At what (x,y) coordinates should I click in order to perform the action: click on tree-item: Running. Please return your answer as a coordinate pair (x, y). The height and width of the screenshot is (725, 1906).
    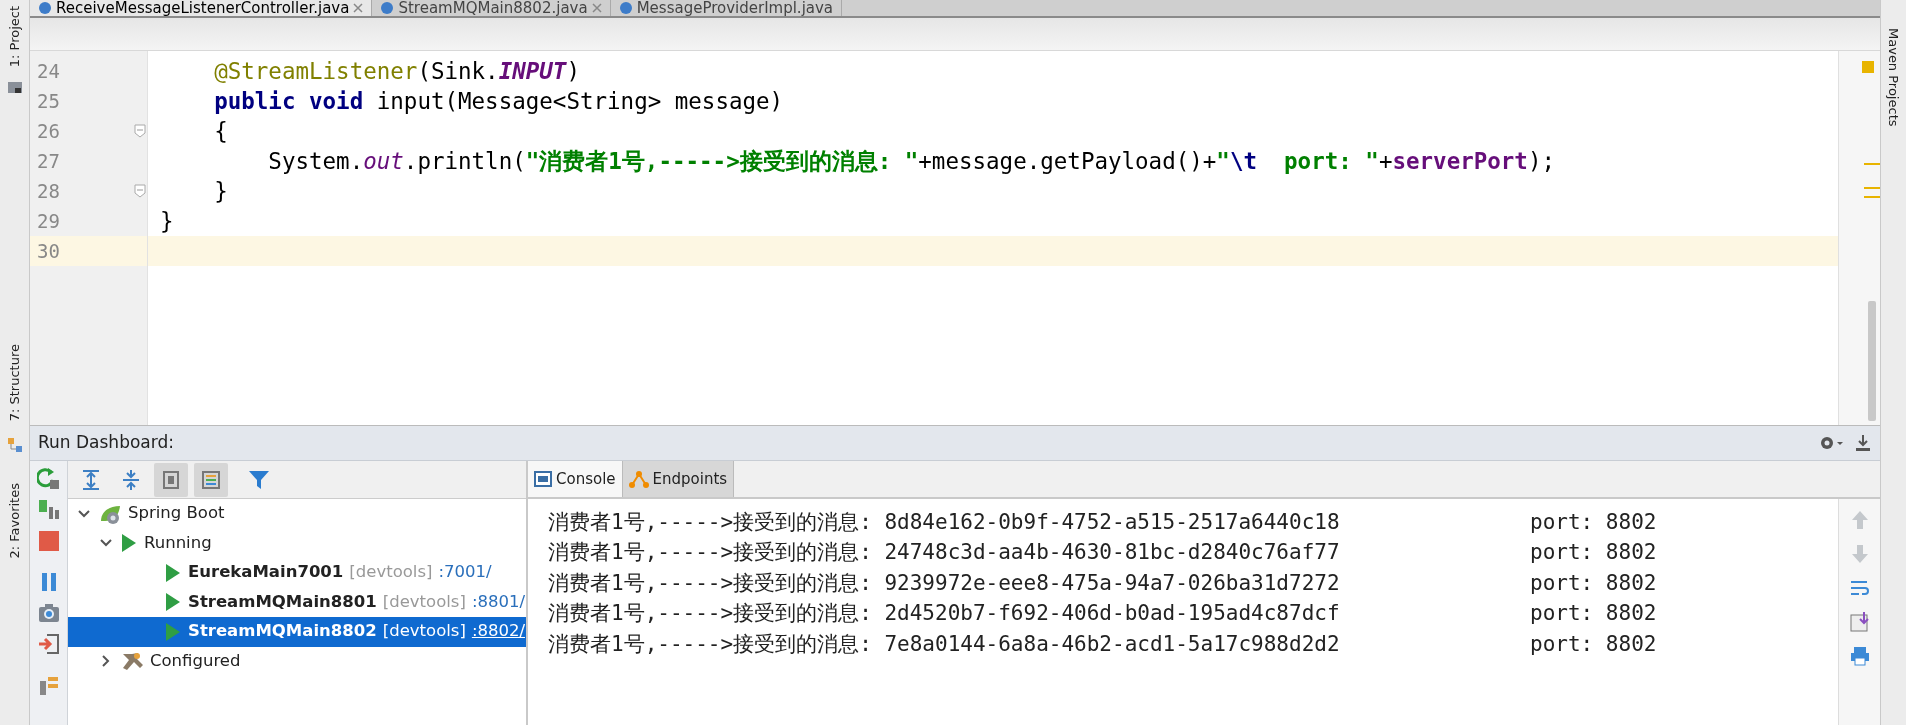
    Looking at the image, I should click on (297, 543).